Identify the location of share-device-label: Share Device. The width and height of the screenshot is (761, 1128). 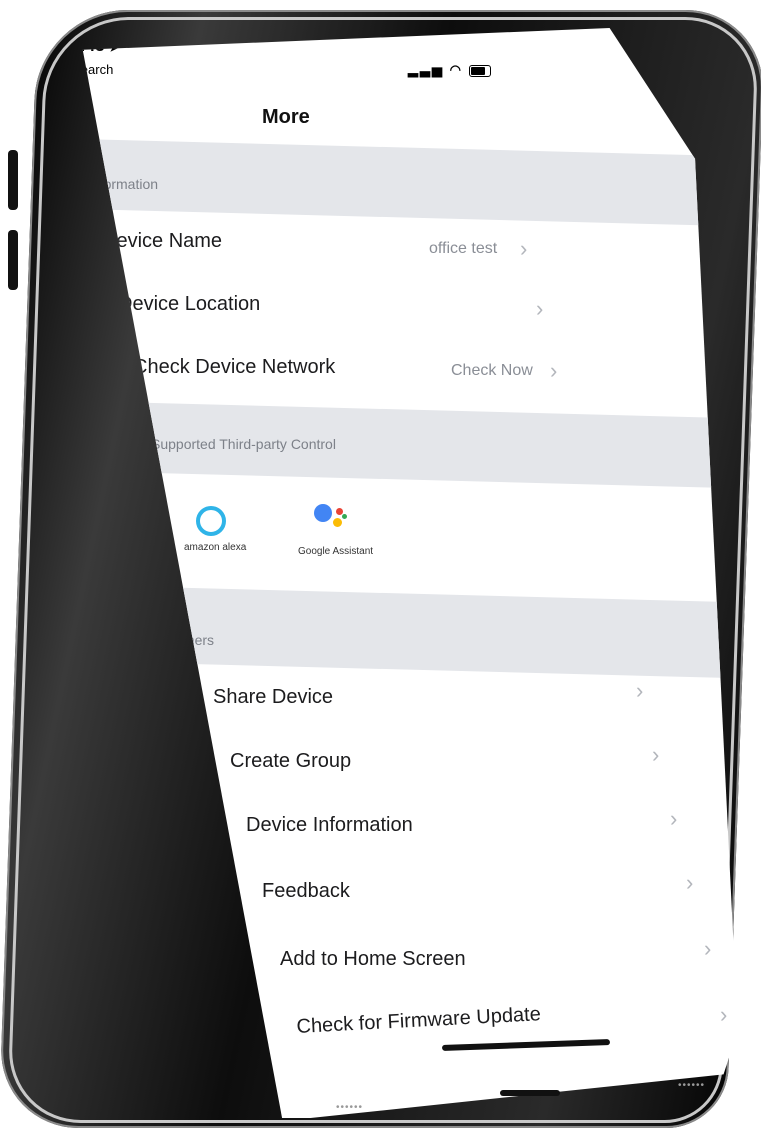
(273, 697).